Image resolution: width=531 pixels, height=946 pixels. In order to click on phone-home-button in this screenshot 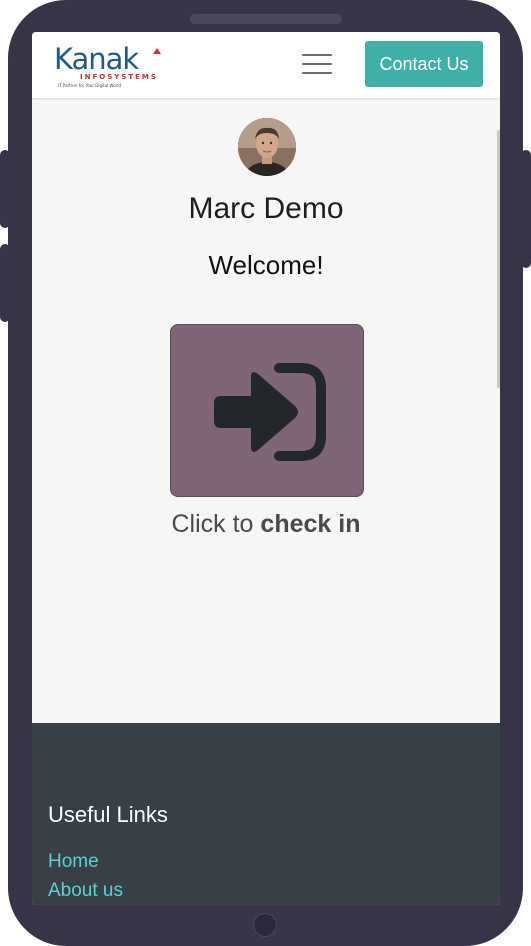, I will do `click(265, 925)`.